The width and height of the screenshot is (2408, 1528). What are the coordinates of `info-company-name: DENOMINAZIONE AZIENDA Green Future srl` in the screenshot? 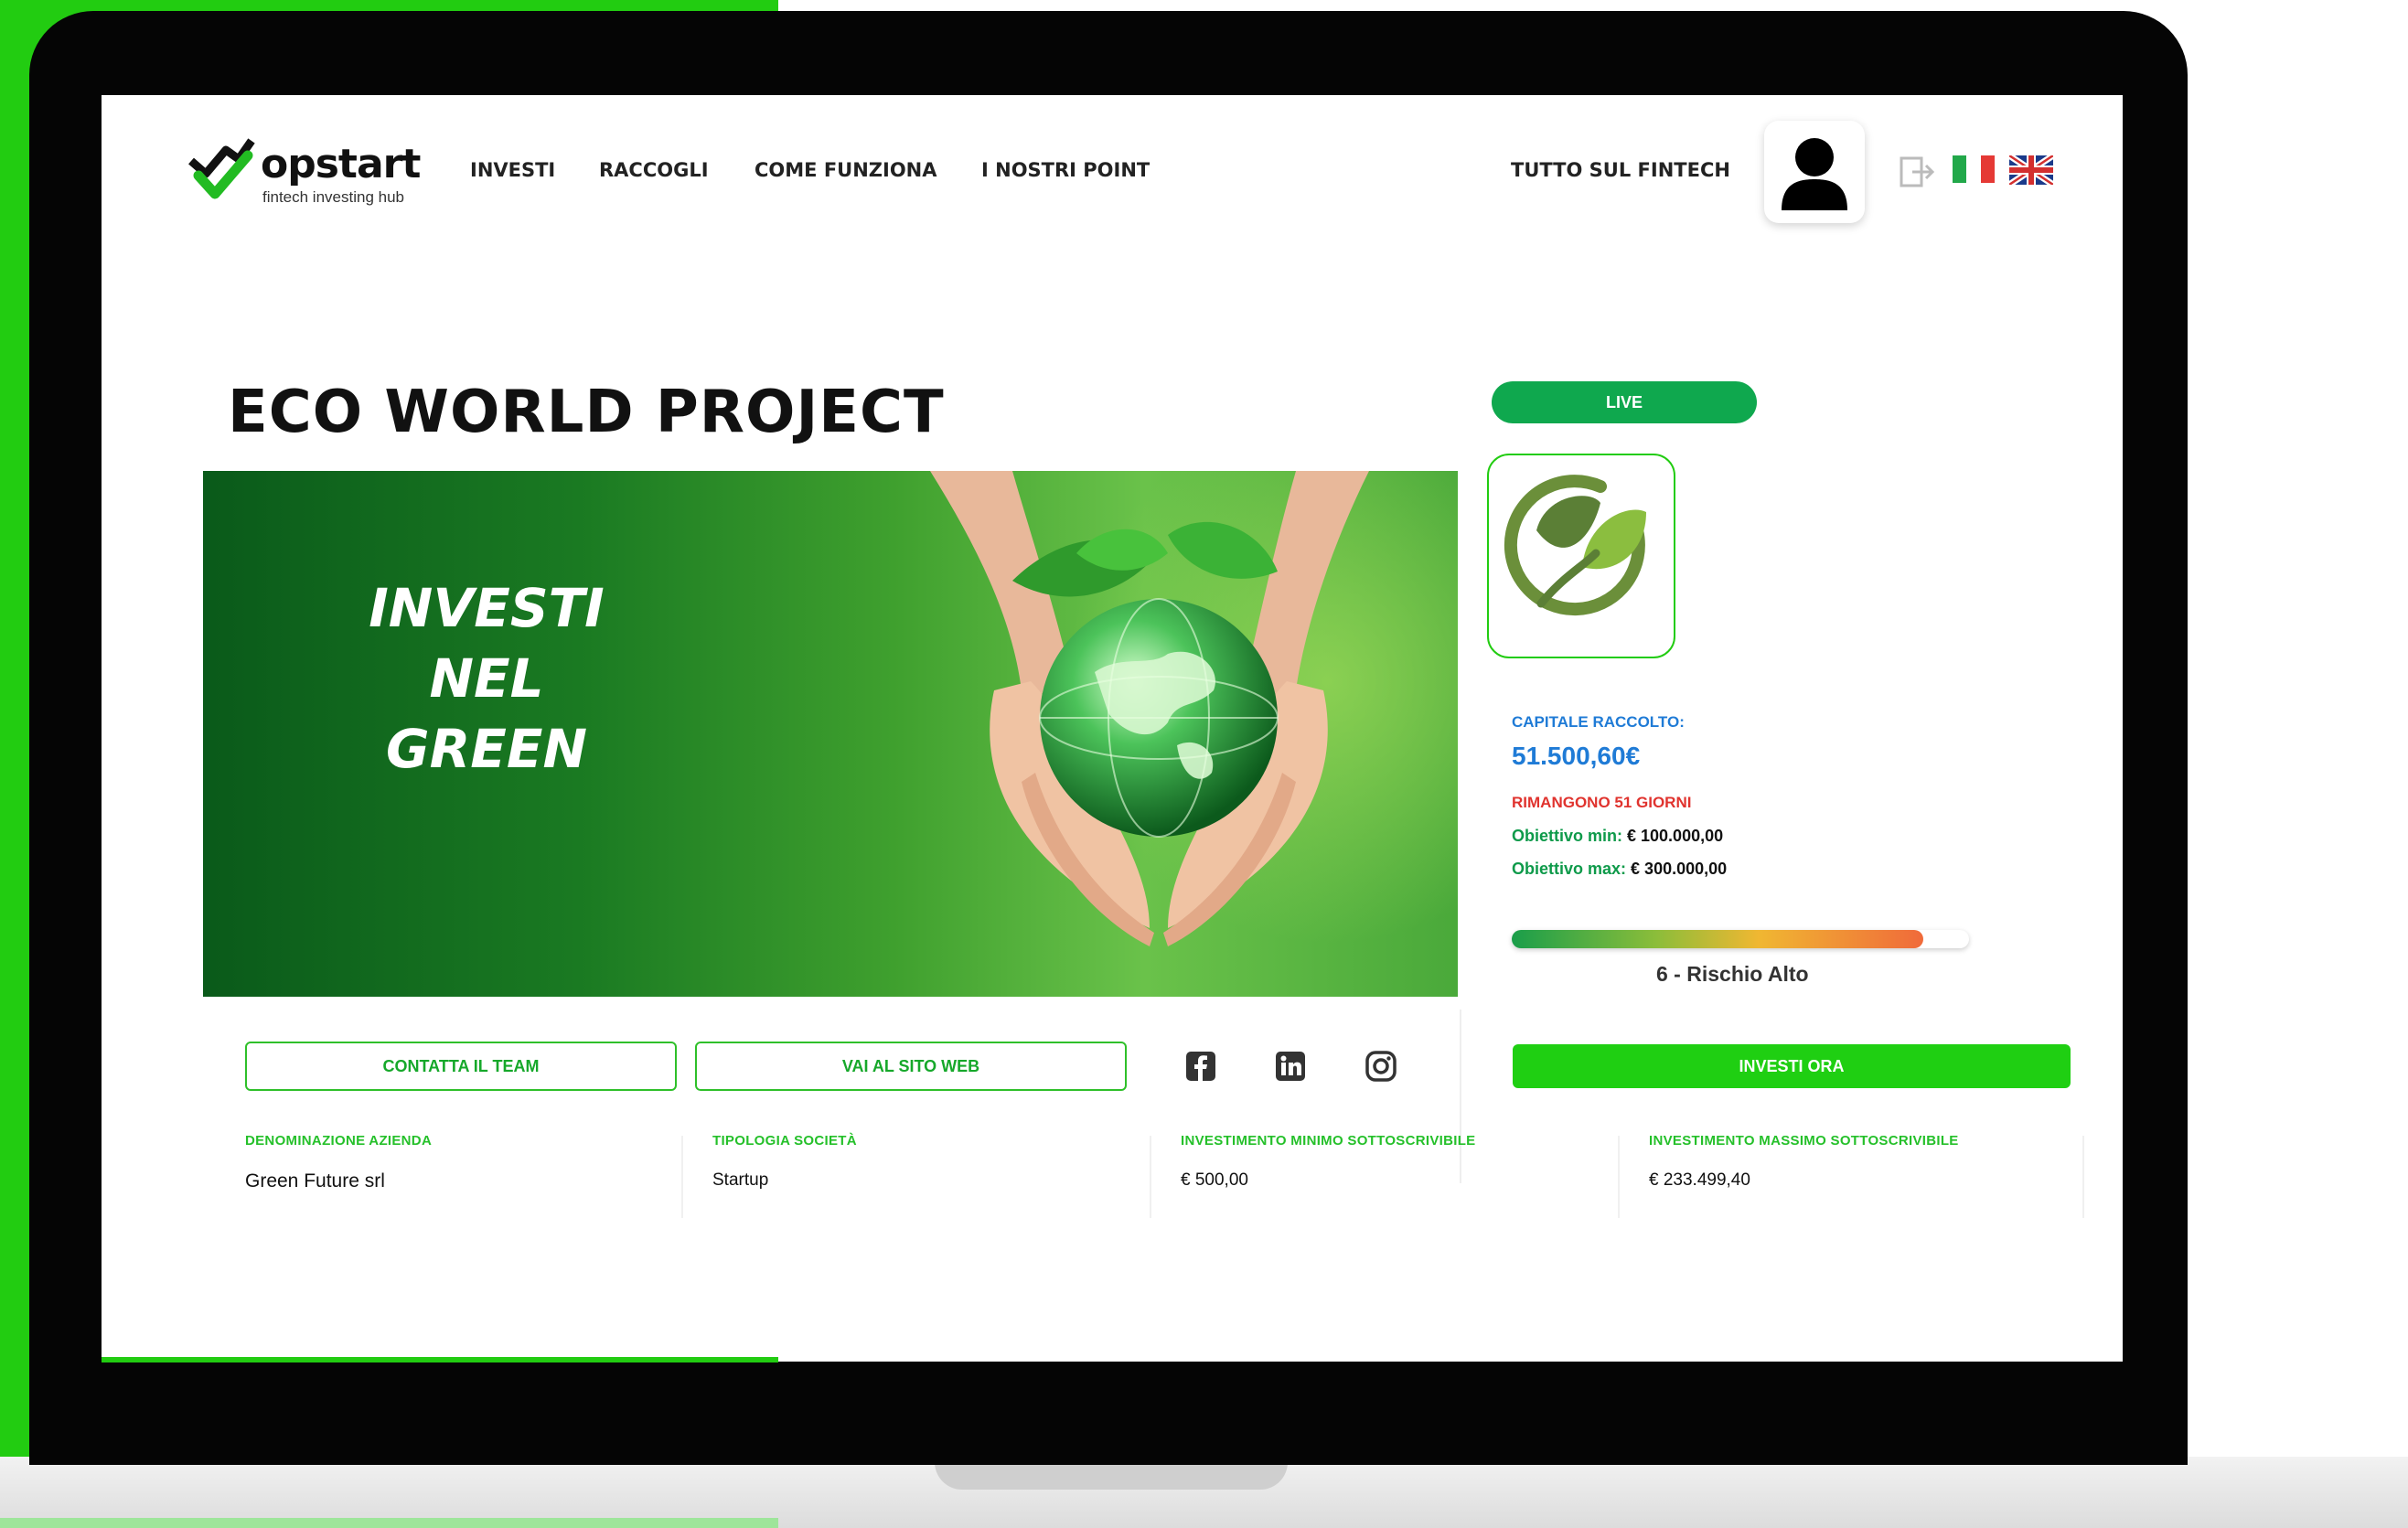 It's located at (469, 1170).